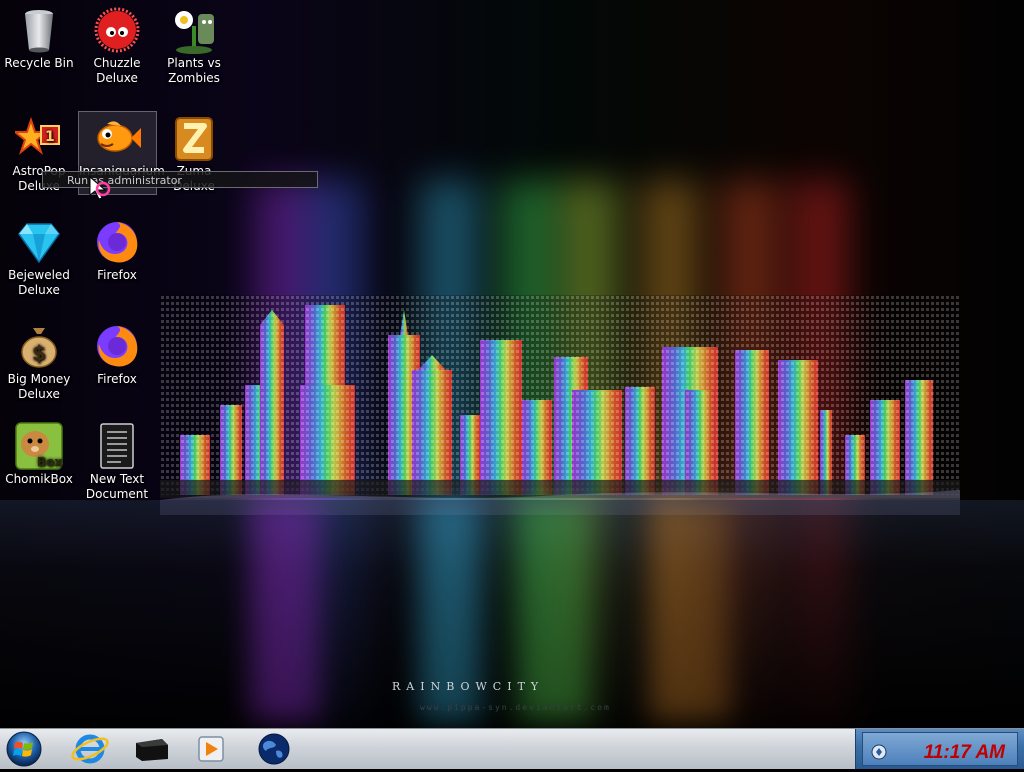 The image size is (1024, 772). What do you see at coordinates (964, 753) in the screenshot?
I see `taskbar-clock: 11:17 AM` at bounding box center [964, 753].